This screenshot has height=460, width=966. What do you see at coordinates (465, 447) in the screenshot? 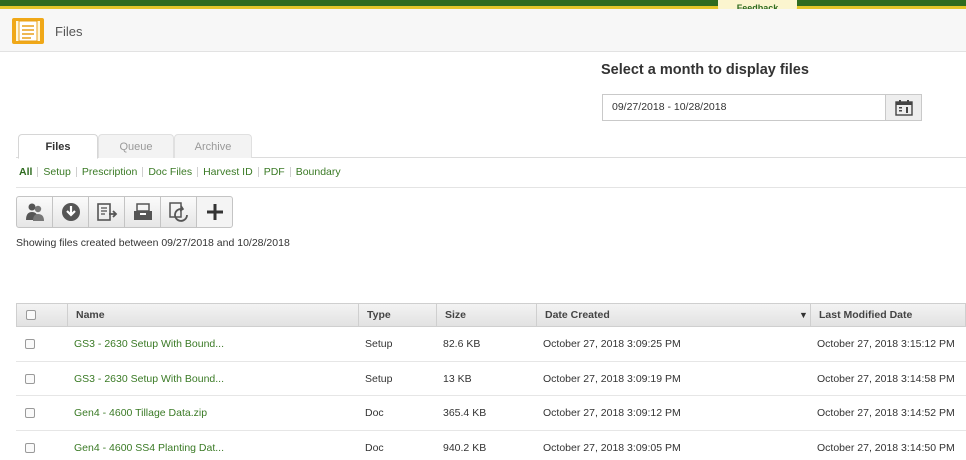
I see `file-size: 940.2 KB` at bounding box center [465, 447].